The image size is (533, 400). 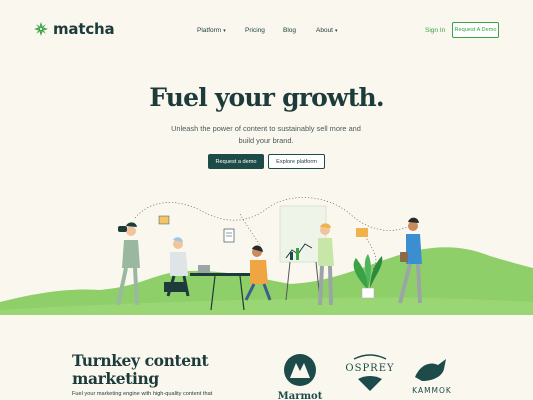 I want to click on marmot-logo: Marmot, so click(x=300, y=377).